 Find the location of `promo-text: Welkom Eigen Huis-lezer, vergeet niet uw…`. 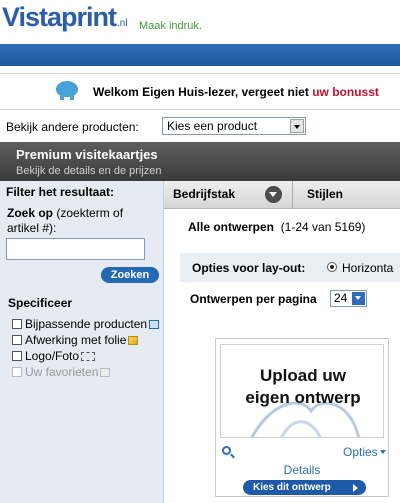

promo-text: Welkom Eigen Huis-lezer, vergeet niet uw… is located at coordinates (236, 92).